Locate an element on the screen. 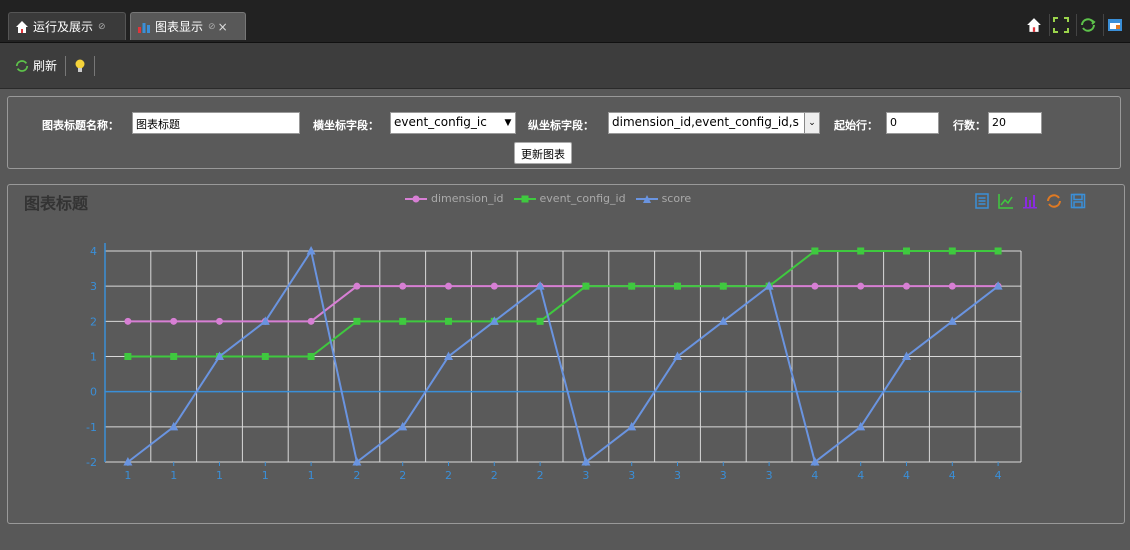 This screenshot has width=1130, height=550. y-tick-label: 2 is located at coordinates (93, 321).